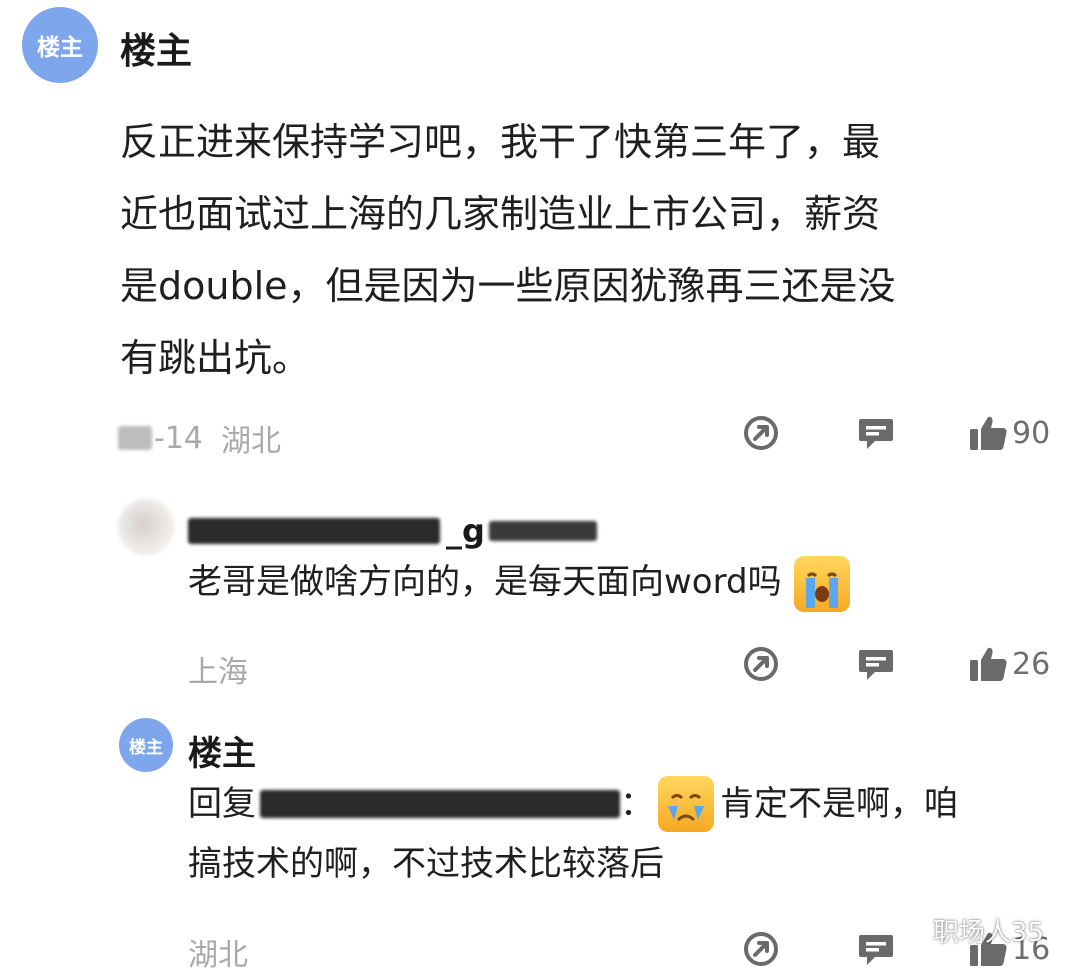  I want to click on comment1-body: 老哥是做啥方向的，是每天面向word吗, so click(623, 582).